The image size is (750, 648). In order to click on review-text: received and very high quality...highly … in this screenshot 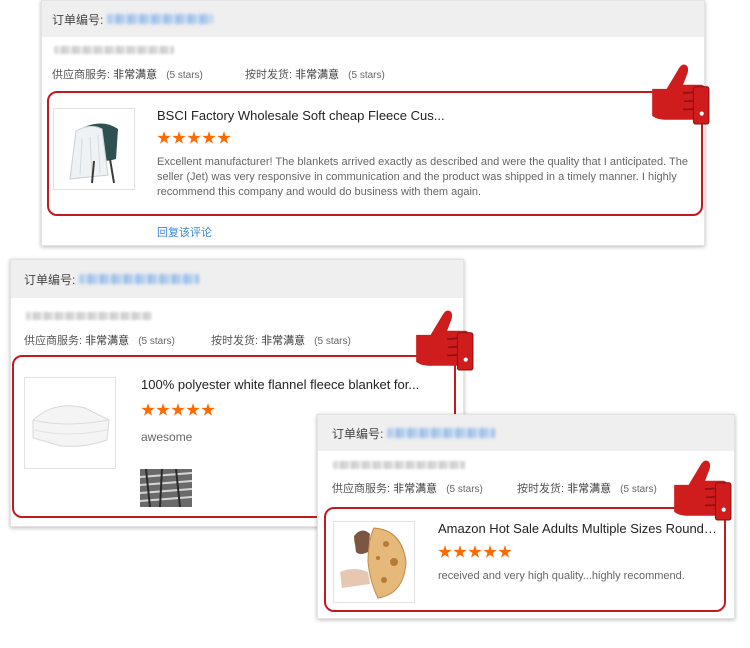, I will do `click(561, 576)`.